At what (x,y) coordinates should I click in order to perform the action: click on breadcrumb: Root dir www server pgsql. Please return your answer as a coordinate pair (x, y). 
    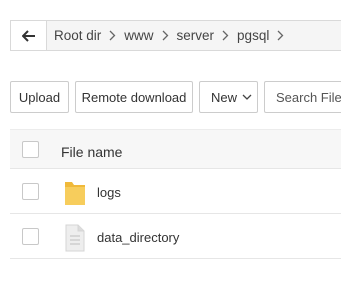
    Looking at the image, I should click on (175, 35).